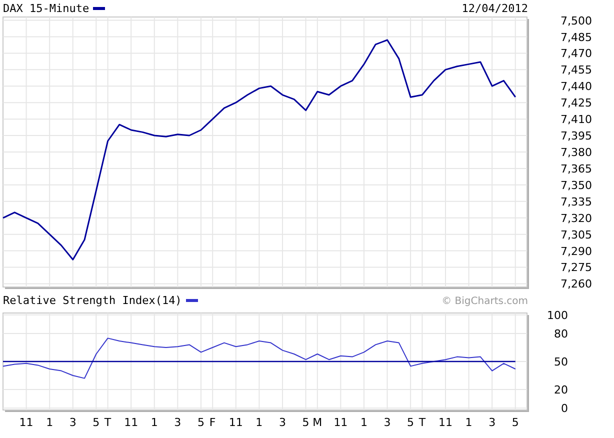 This screenshot has width=614, height=438. I want to click on y-tick-label: 7,305, so click(576, 235).